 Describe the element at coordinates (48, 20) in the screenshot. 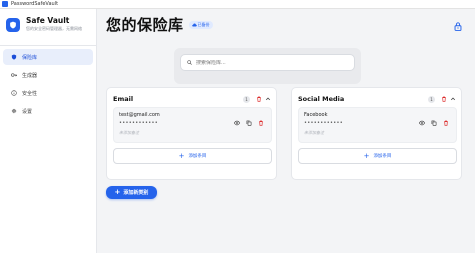

I see `brand-name: Safe Vault` at that location.